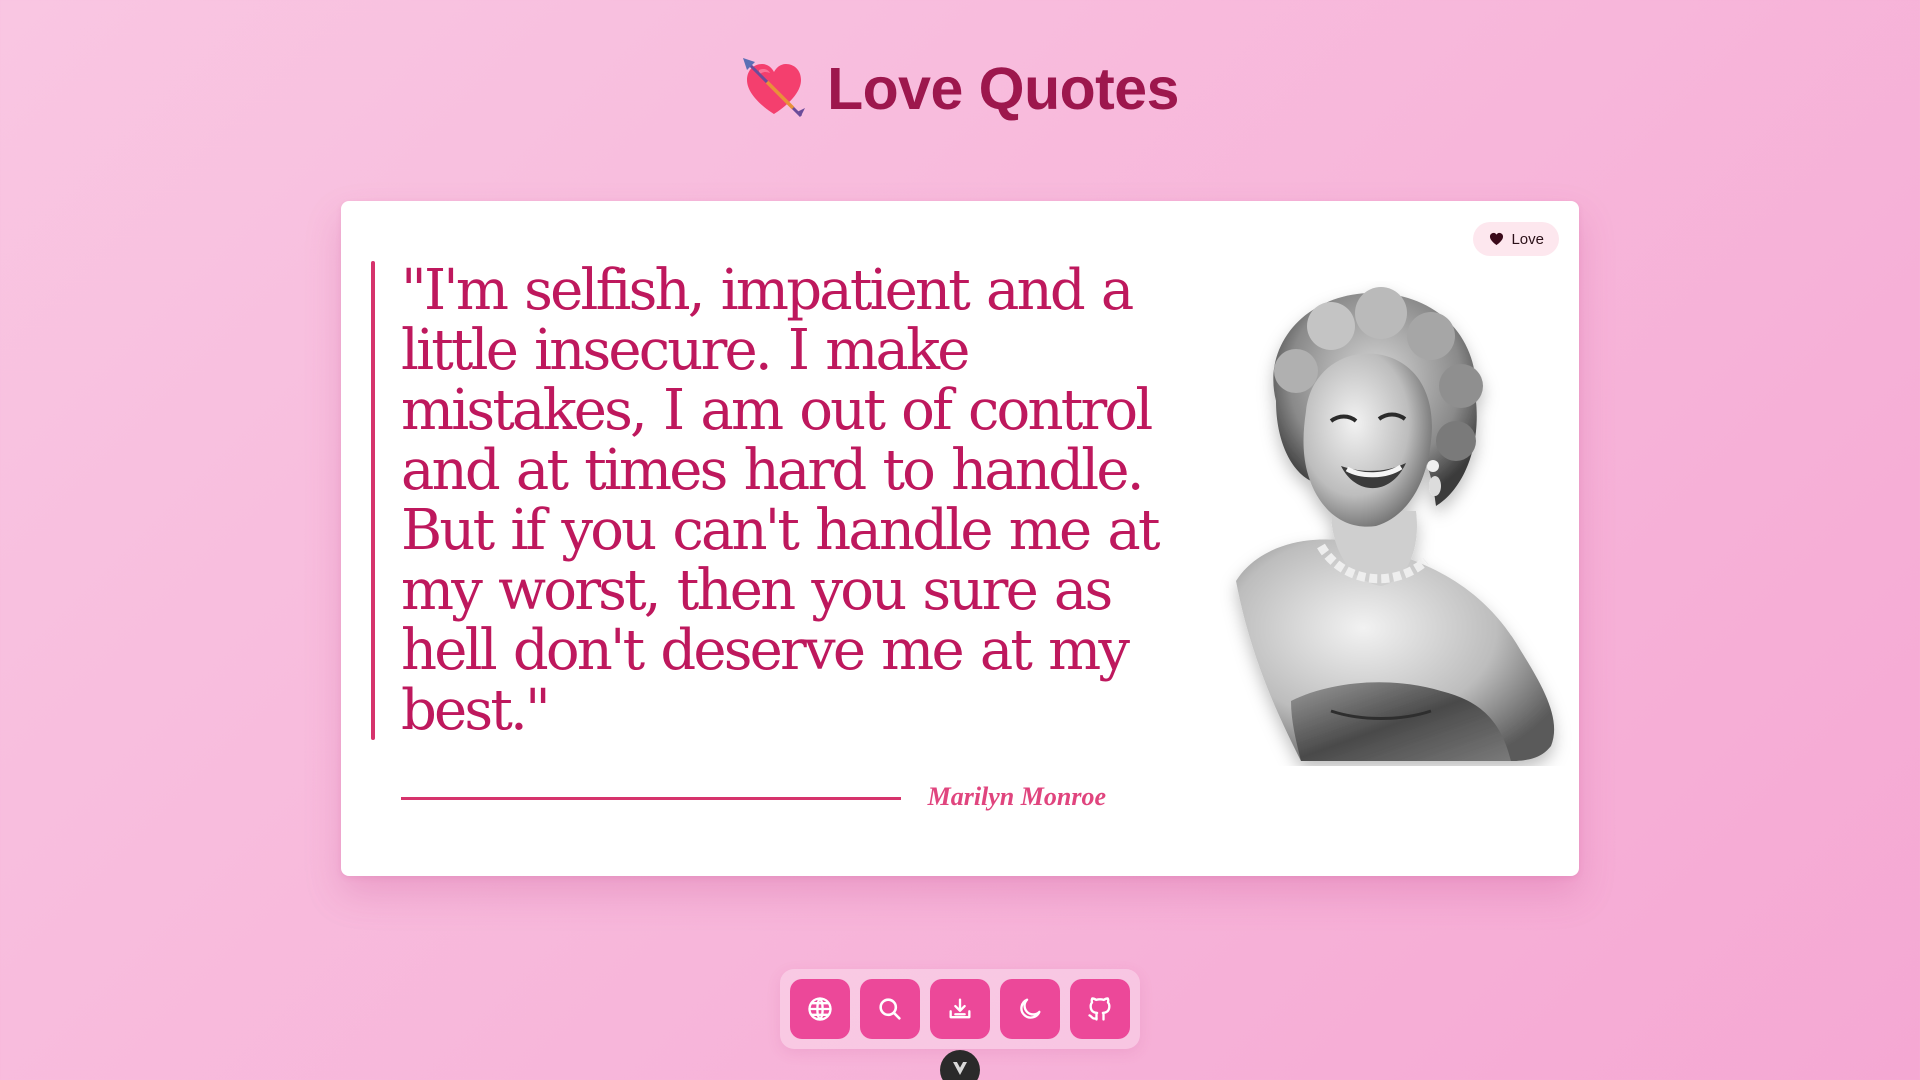 Image resolution: width=1920 pixels, height=1080 pixels. I want to click on language-button, so click(820, 1009).